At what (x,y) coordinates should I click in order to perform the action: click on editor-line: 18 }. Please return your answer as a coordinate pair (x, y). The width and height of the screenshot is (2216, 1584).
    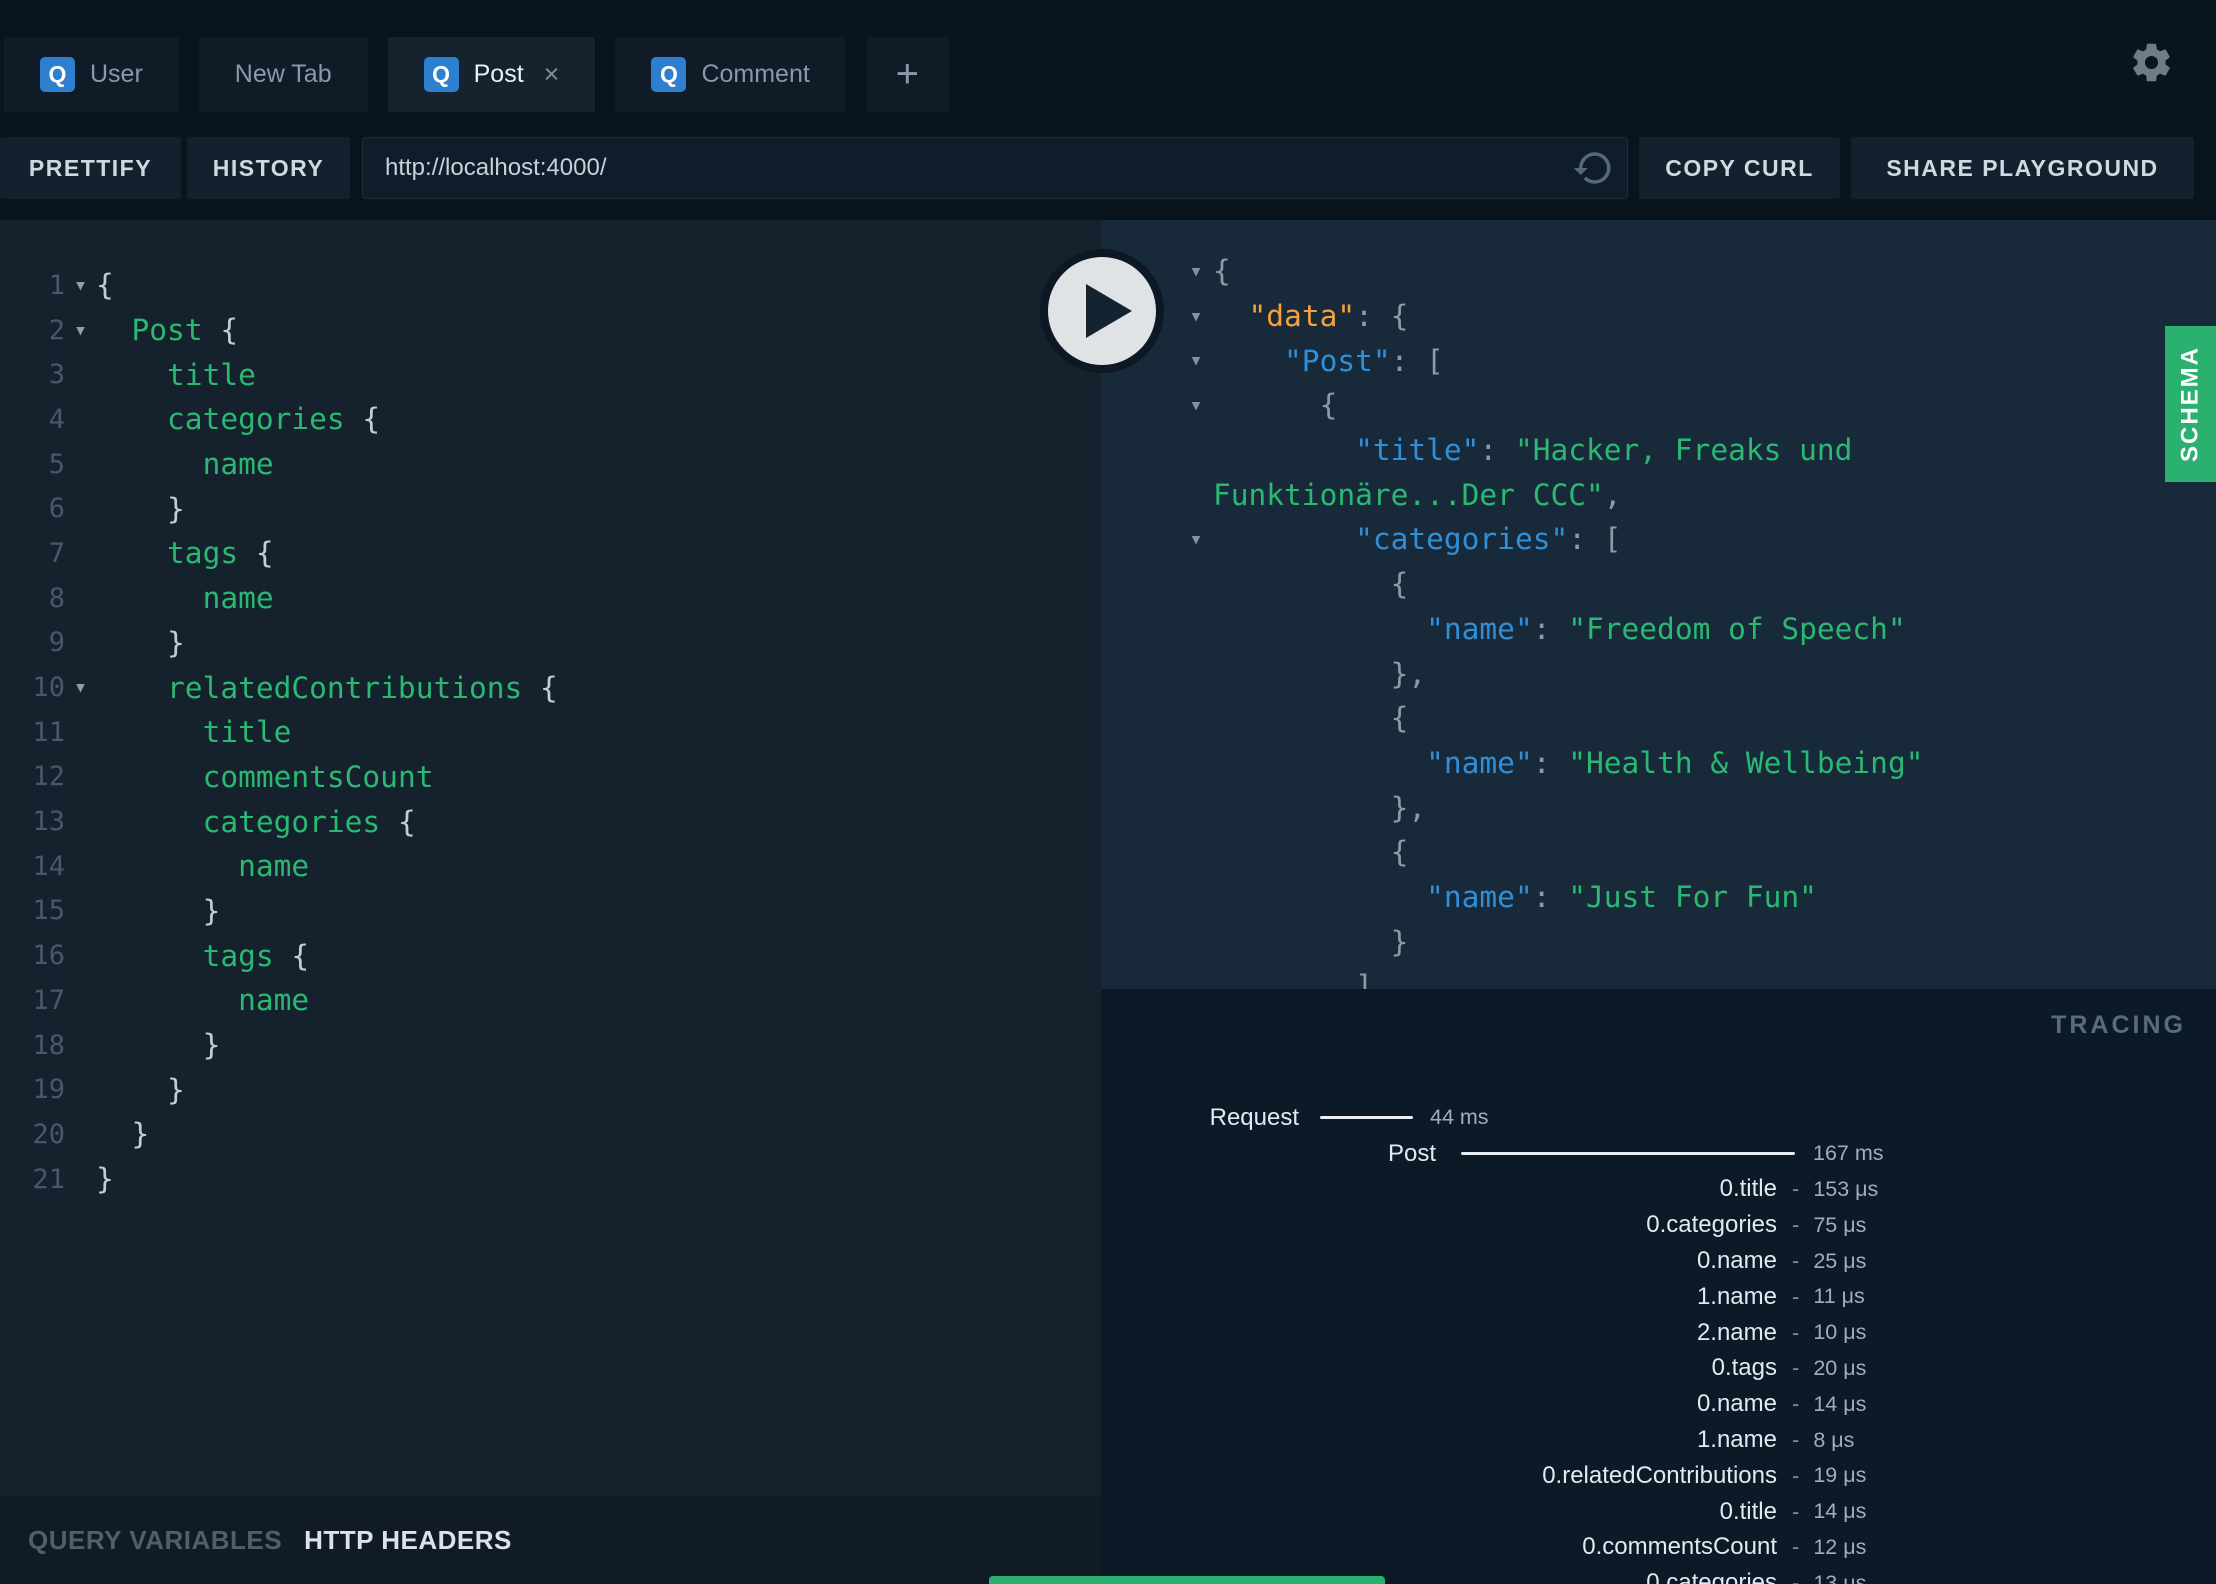
    Looking at the image, I should click on (550, 1045).